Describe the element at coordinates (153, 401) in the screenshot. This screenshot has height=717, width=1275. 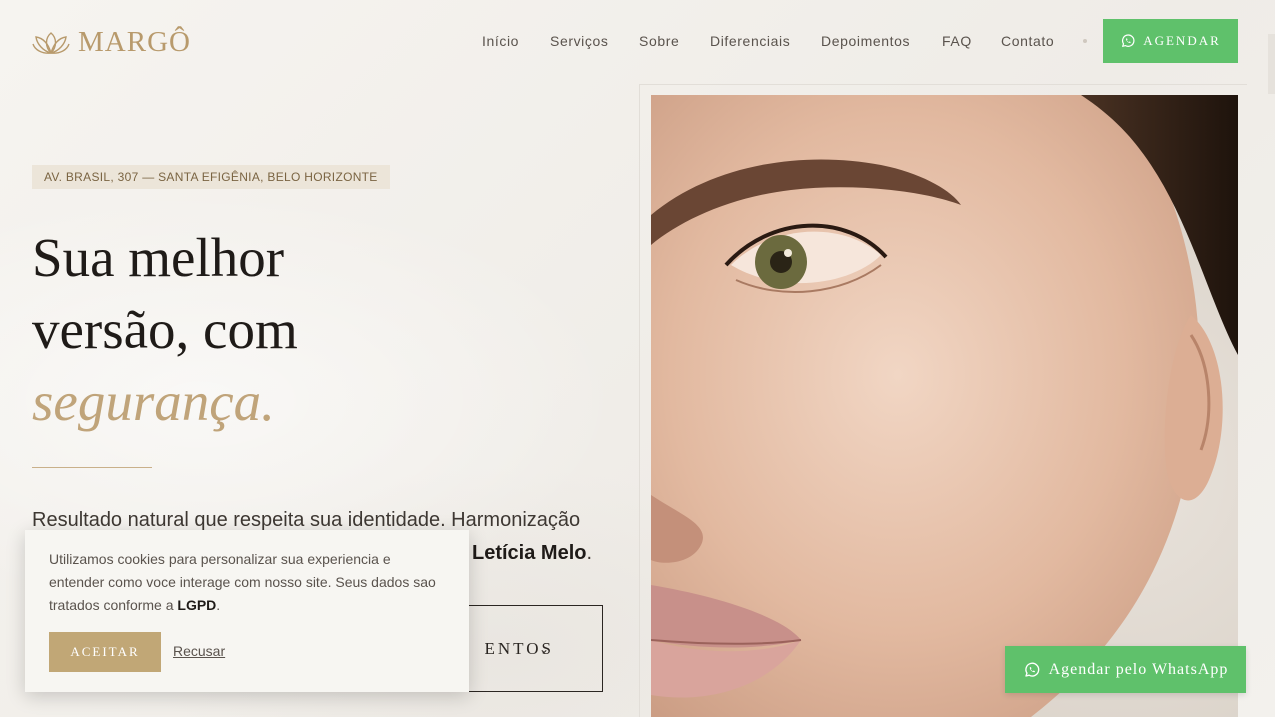
I see `headline-accent: segurança.` at that location.